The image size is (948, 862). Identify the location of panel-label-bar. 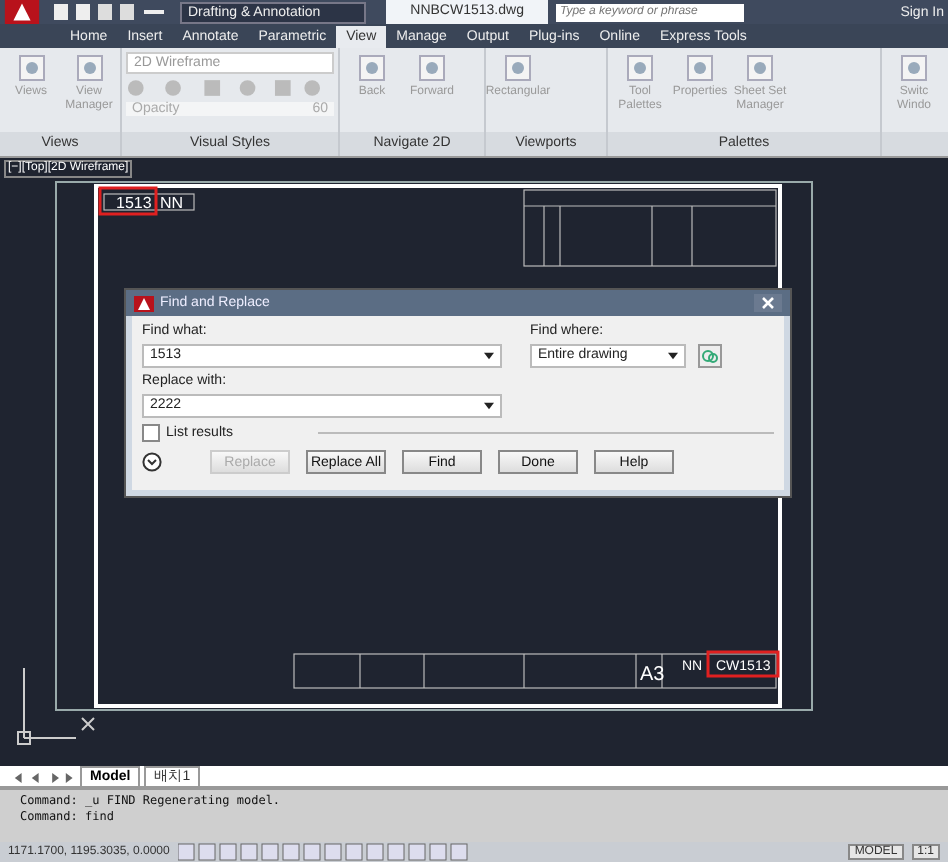
(915, 144).